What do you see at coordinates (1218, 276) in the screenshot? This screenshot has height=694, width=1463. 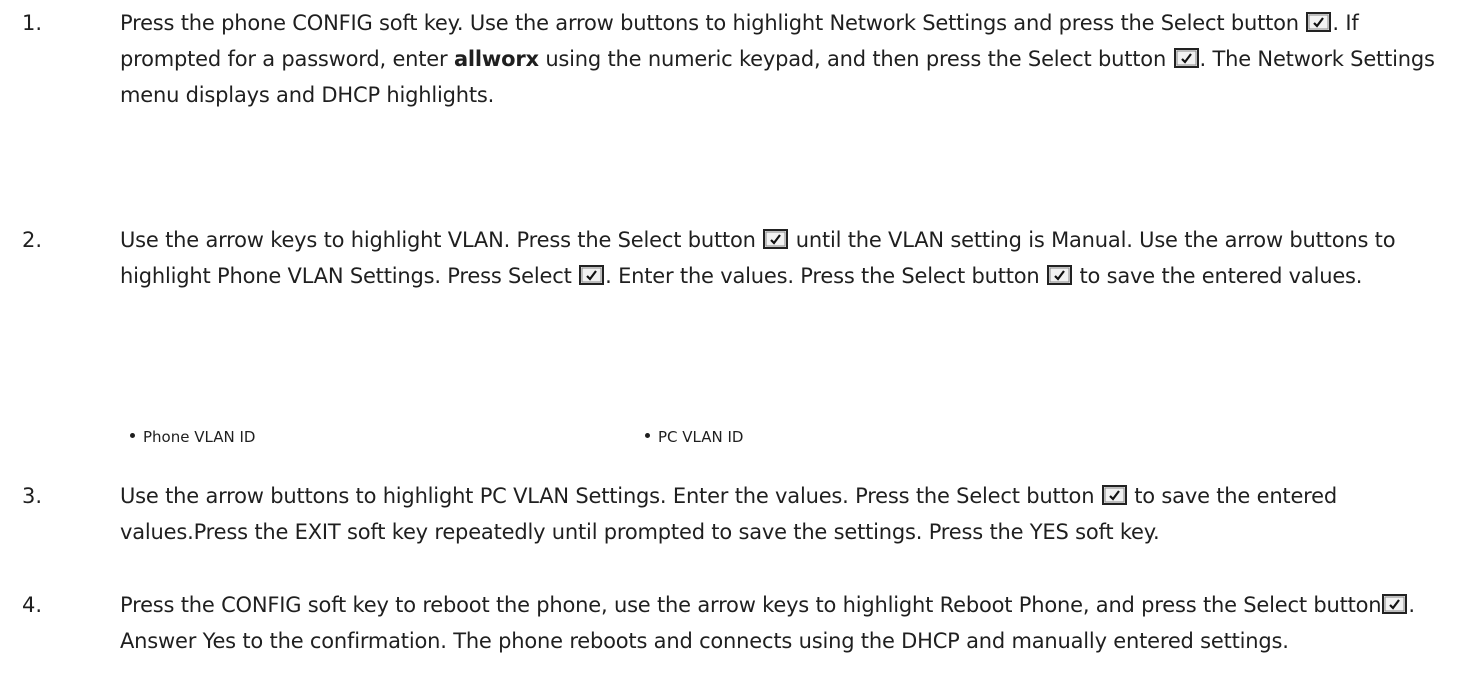 I see `step-text-part: to save the entered values.` at bounding box center [1218, 276].